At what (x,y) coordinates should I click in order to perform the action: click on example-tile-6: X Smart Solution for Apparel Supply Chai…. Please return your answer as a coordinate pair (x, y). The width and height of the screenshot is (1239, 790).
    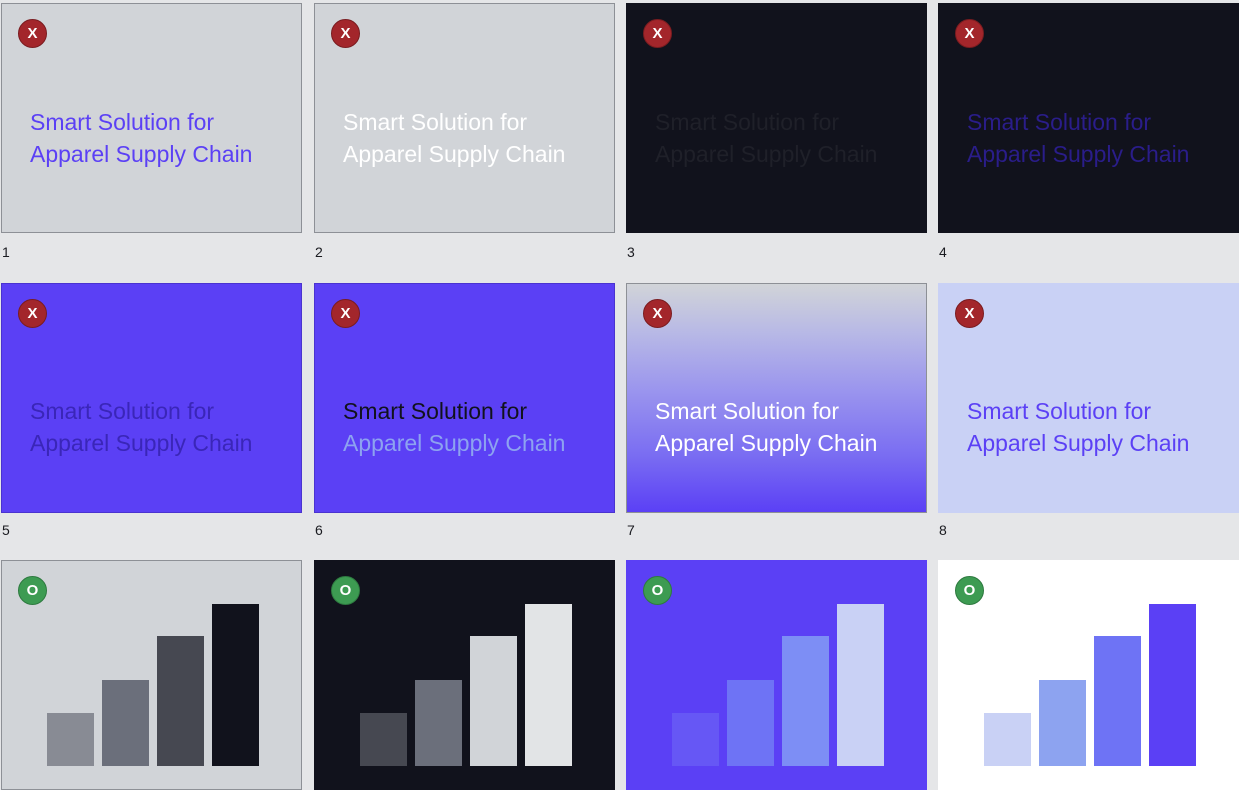
    Looking at the image, I should click on (464, 398).